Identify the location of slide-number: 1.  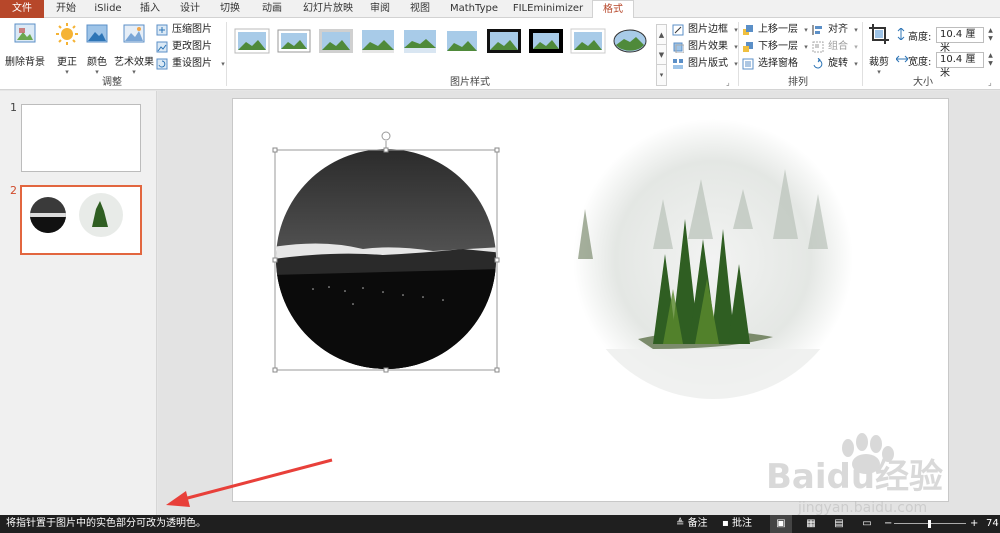
(13, 107).